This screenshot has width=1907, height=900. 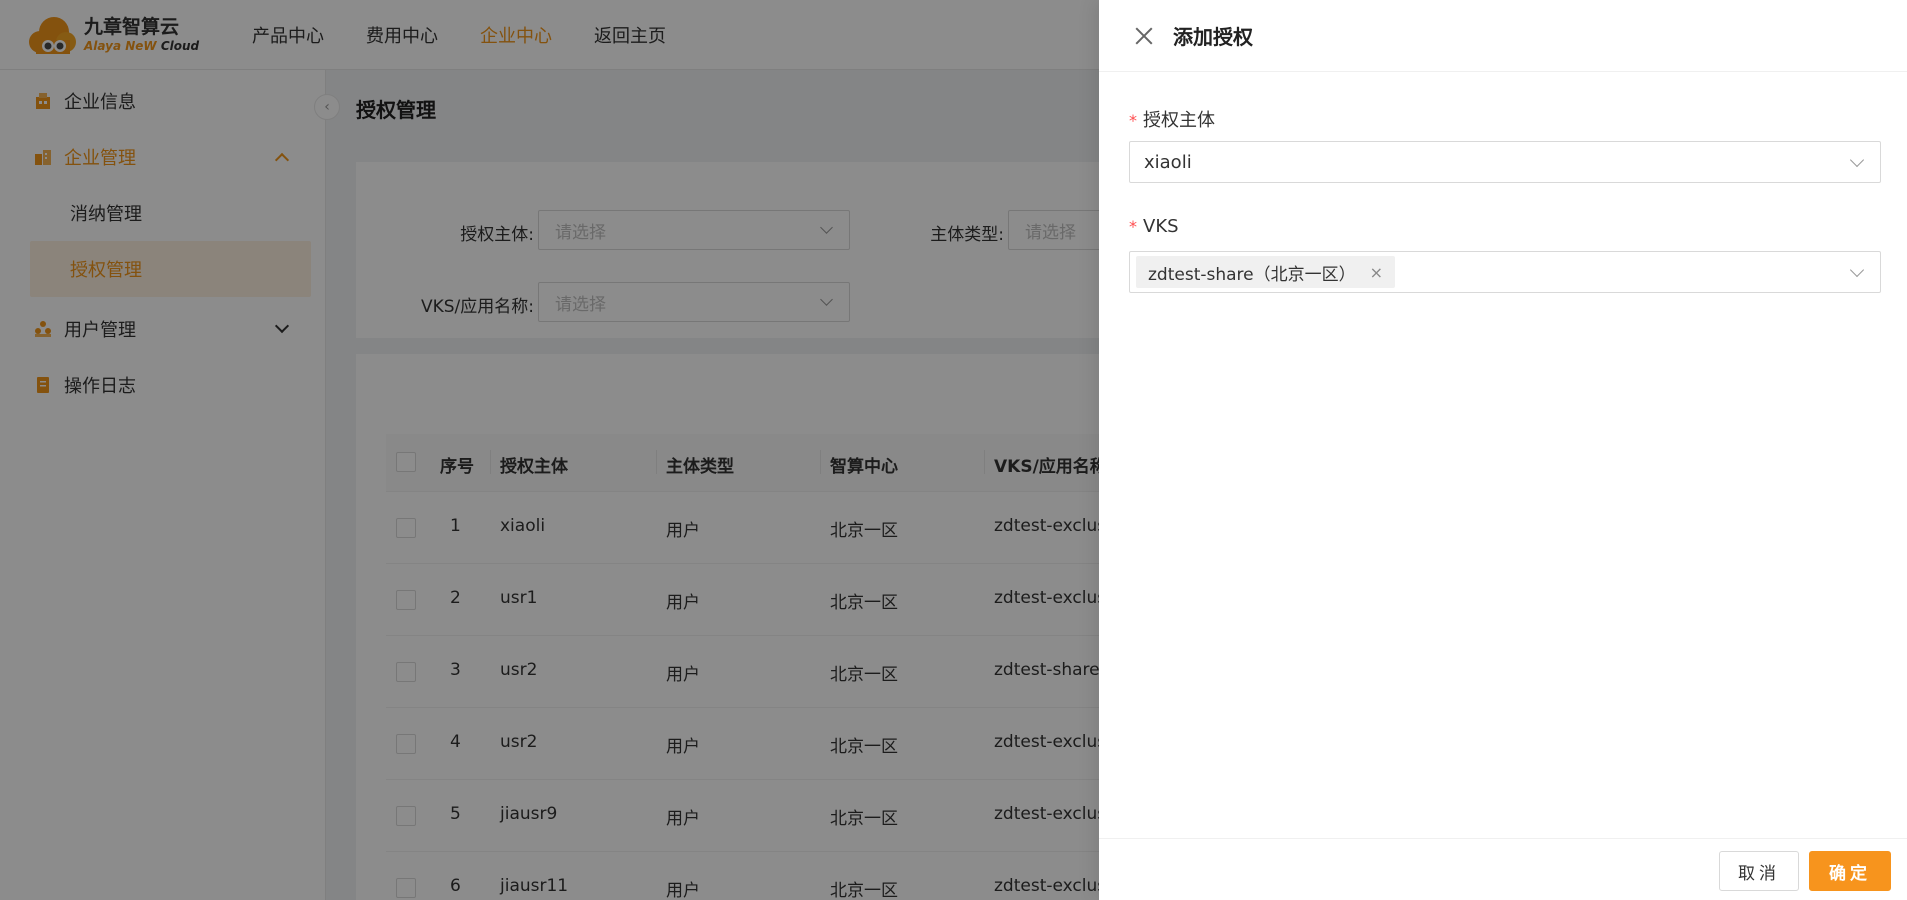 What do you see at coordinates (1154, 226) in the screenshot?
I see `vks-field-label: * VKS` at bounding box center [1154, 226].